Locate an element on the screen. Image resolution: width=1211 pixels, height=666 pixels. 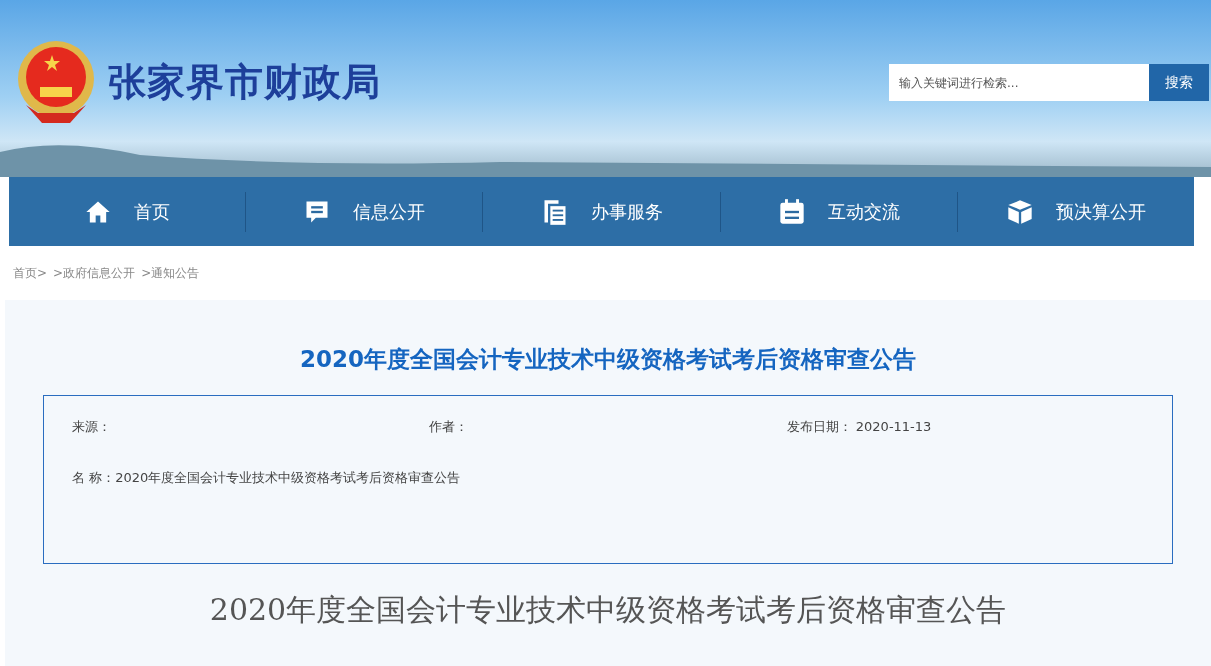
nav-item: 信息公开 is located at coordinates (365, 211).